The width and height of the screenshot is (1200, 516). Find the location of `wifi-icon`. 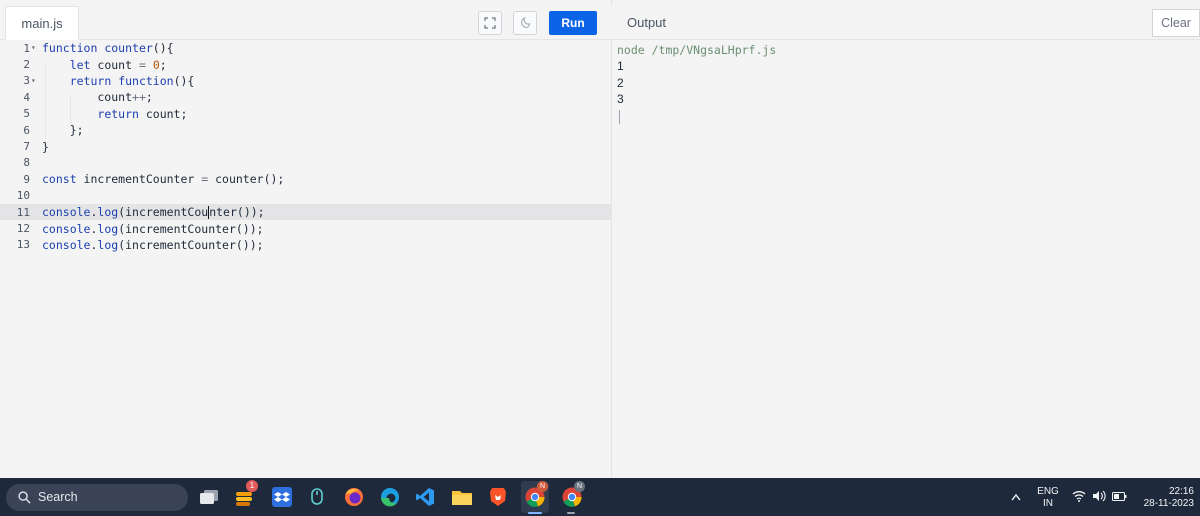

wifi-icon is located at coordinates (1079, 496).